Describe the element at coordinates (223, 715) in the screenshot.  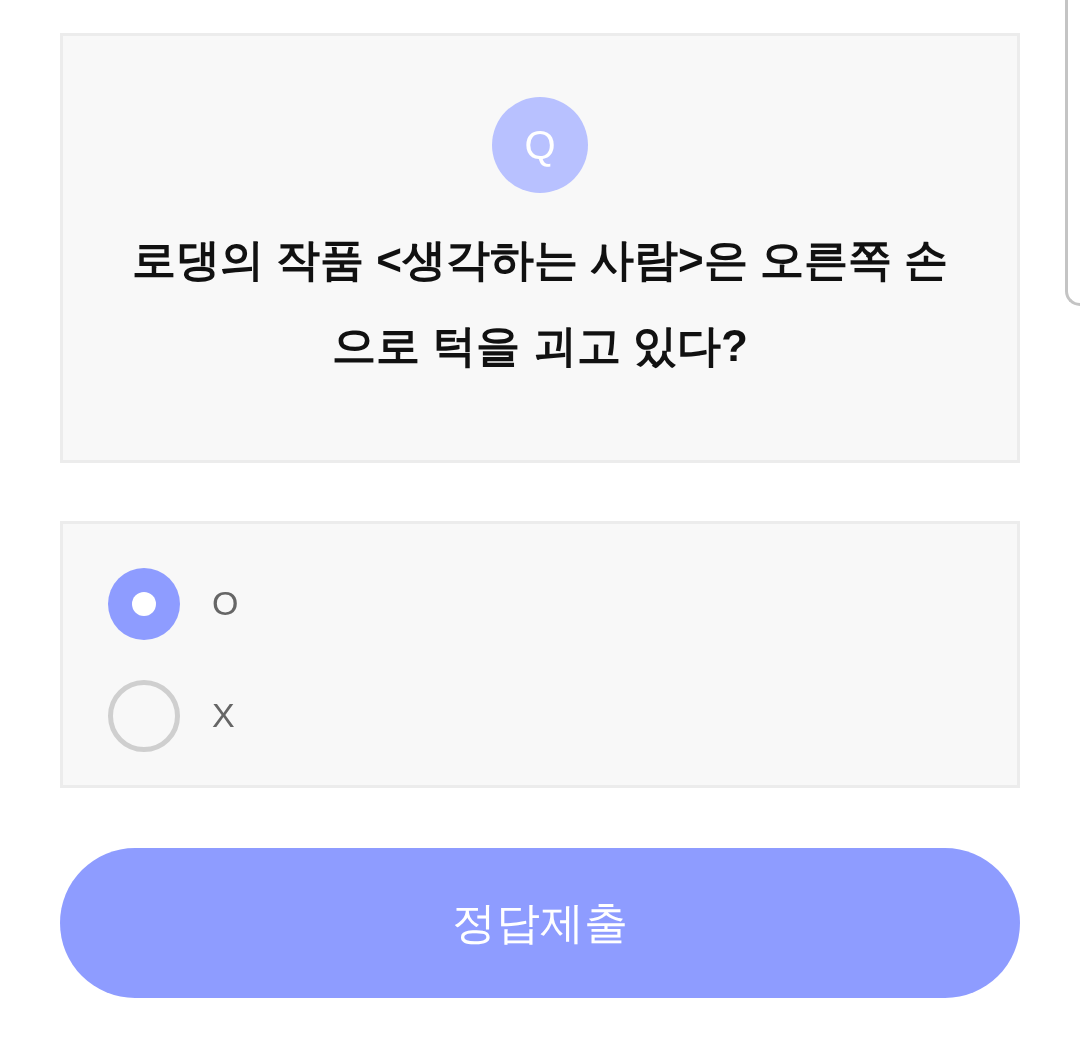
I see `option-label: X` at that location.